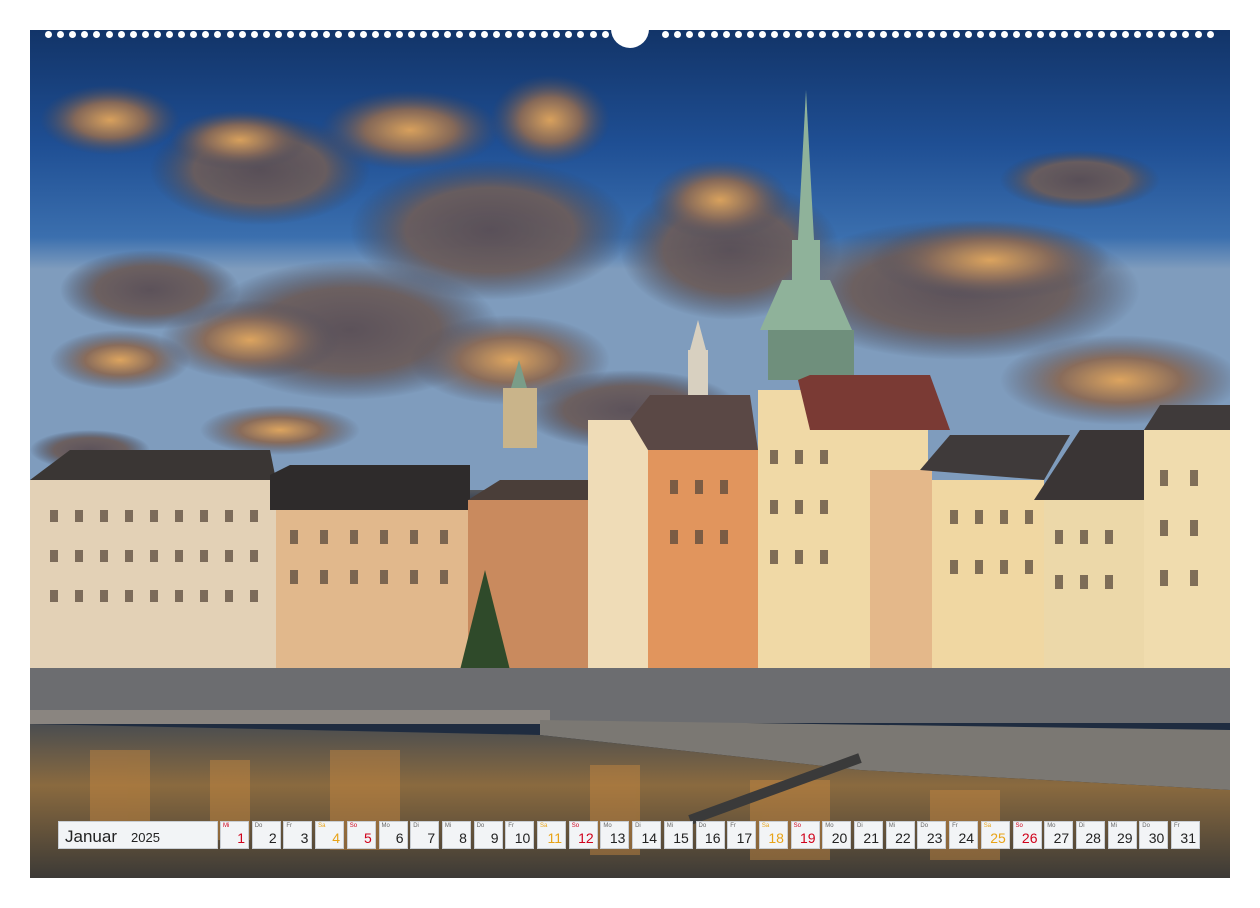 The height and width of the screenshot is (908, 1260). What do you see at coordinates (304, 838) in the screenshot?
I see `day-number: 3` at bounding box center [304, 838].